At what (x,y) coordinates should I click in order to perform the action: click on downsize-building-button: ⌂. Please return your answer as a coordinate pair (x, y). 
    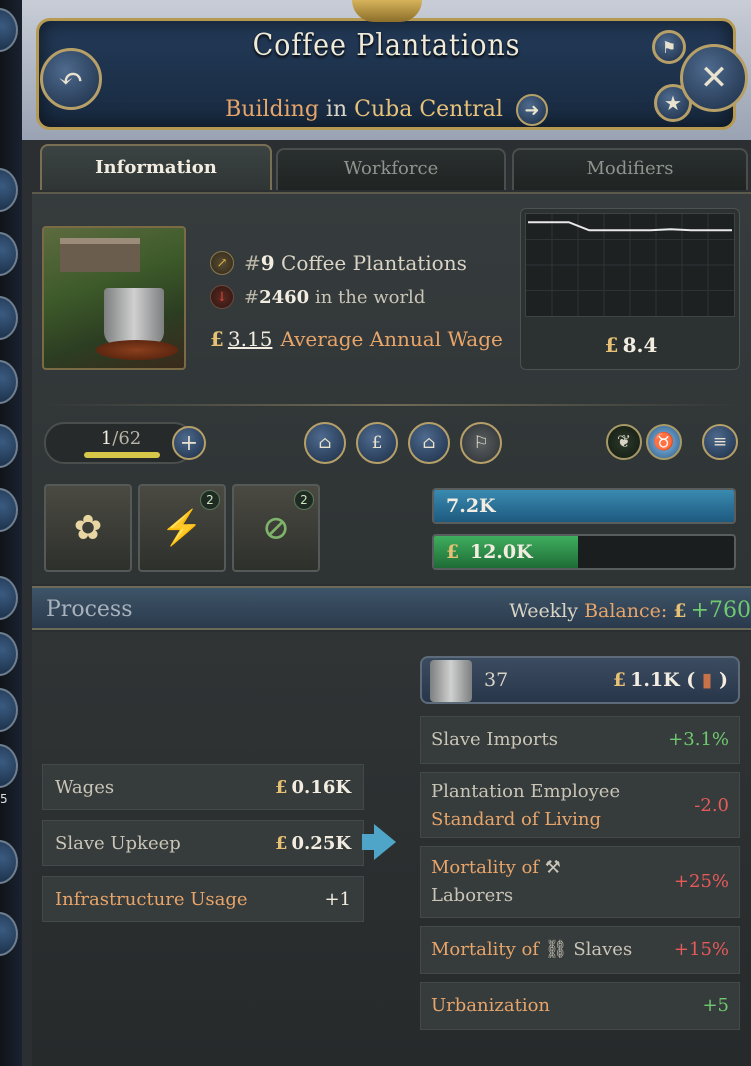
    Looking at the image, I should click on (429, 443).